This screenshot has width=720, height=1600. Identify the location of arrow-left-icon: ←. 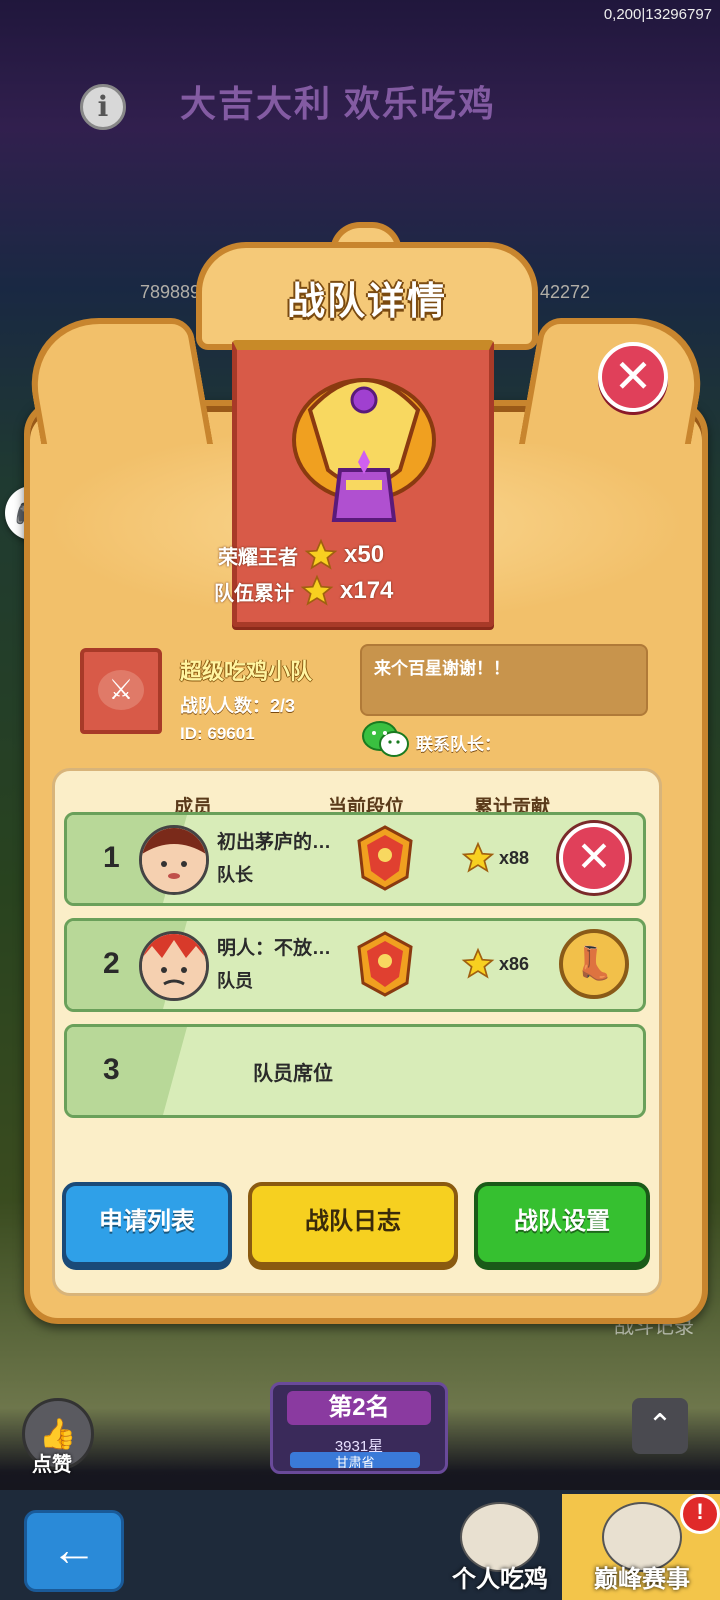
(74, 1549).